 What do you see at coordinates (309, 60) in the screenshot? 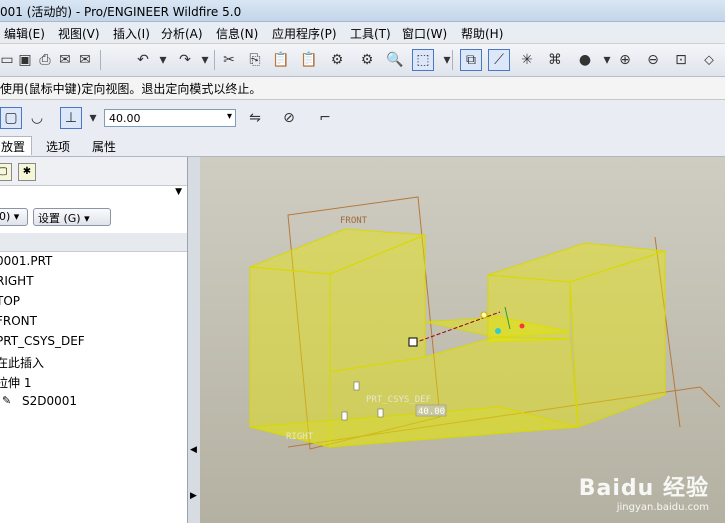
I see `paste-special-icon: 📋` at bounding box center [309, 60].